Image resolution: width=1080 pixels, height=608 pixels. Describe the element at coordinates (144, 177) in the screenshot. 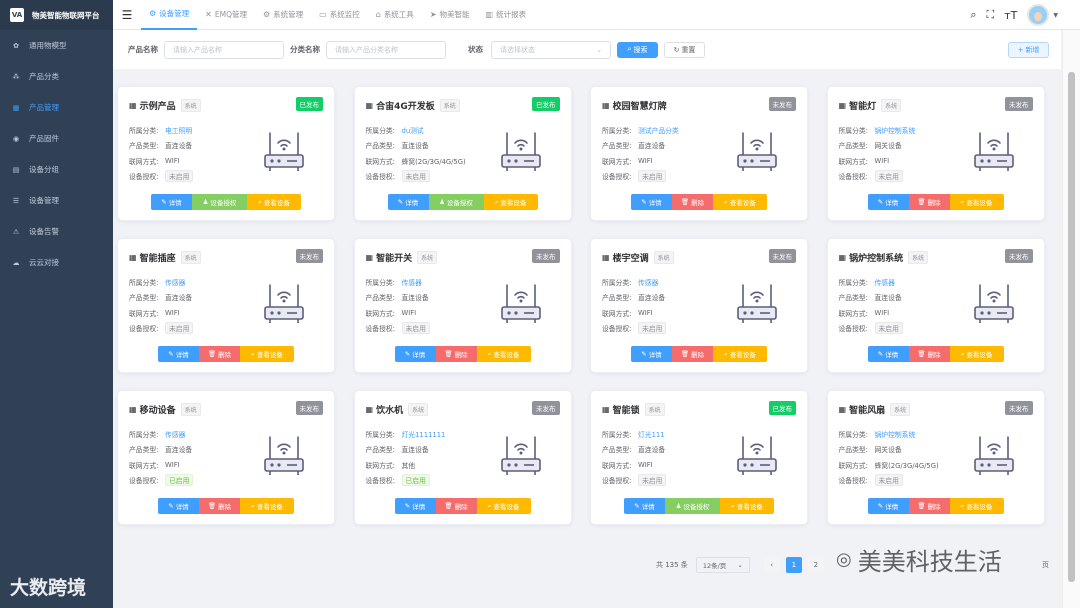

I see `field-label: 设备授权:` at that location.